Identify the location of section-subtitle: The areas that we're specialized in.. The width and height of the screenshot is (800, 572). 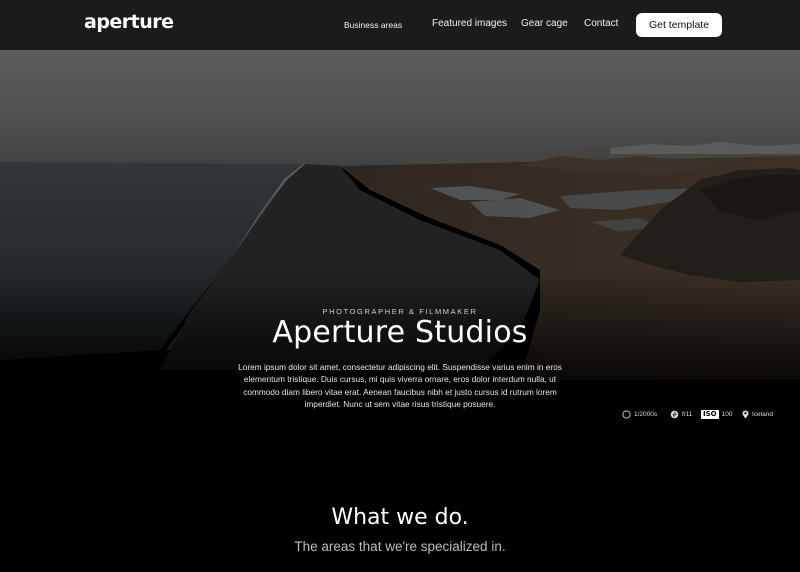
(400, 546).